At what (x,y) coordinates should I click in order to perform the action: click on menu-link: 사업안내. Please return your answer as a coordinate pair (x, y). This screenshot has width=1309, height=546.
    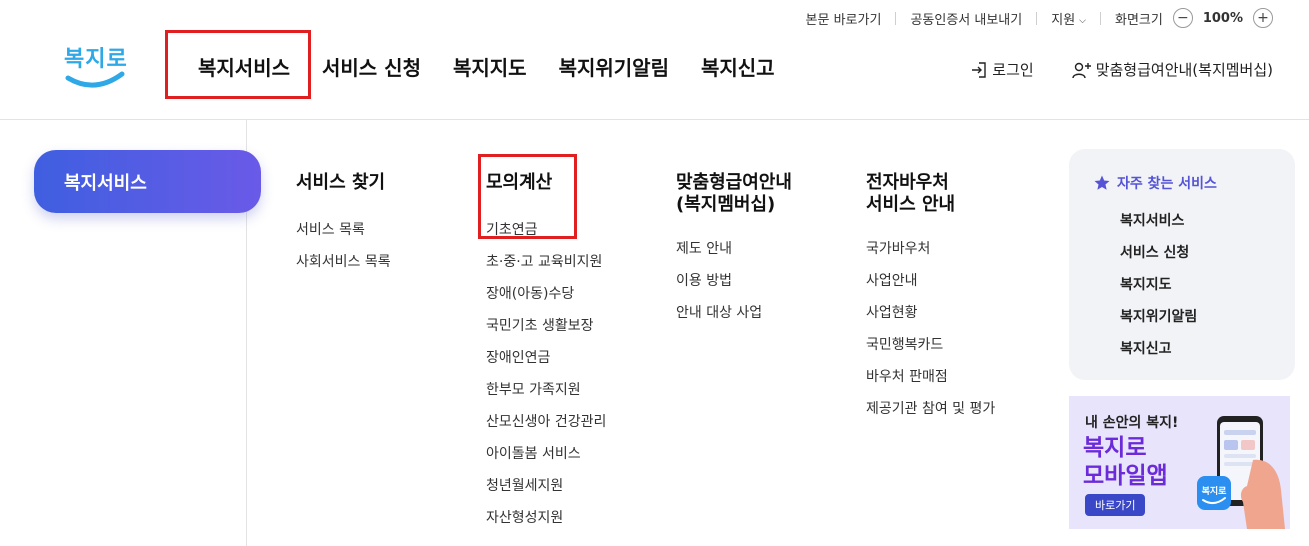
    Looking at the image, I should click on (930, 281).